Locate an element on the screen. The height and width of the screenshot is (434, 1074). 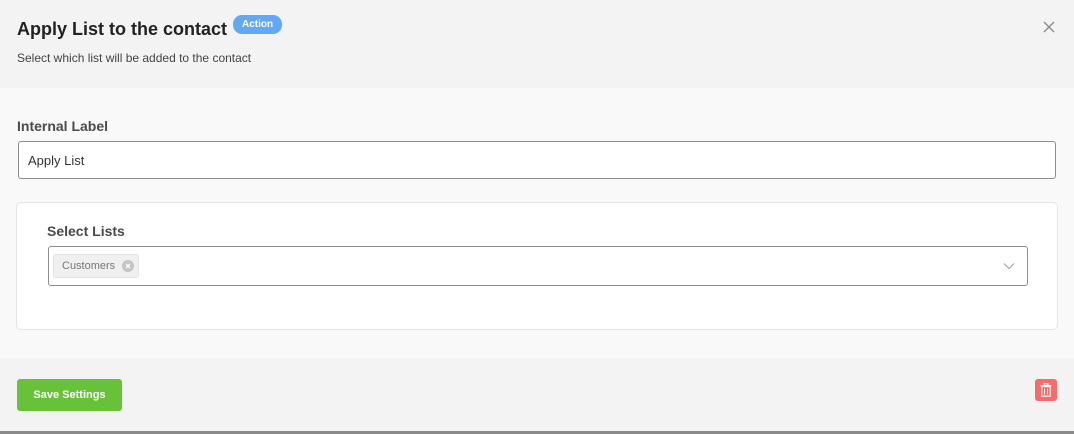
delete-button is located at coordinates (1046, 390).